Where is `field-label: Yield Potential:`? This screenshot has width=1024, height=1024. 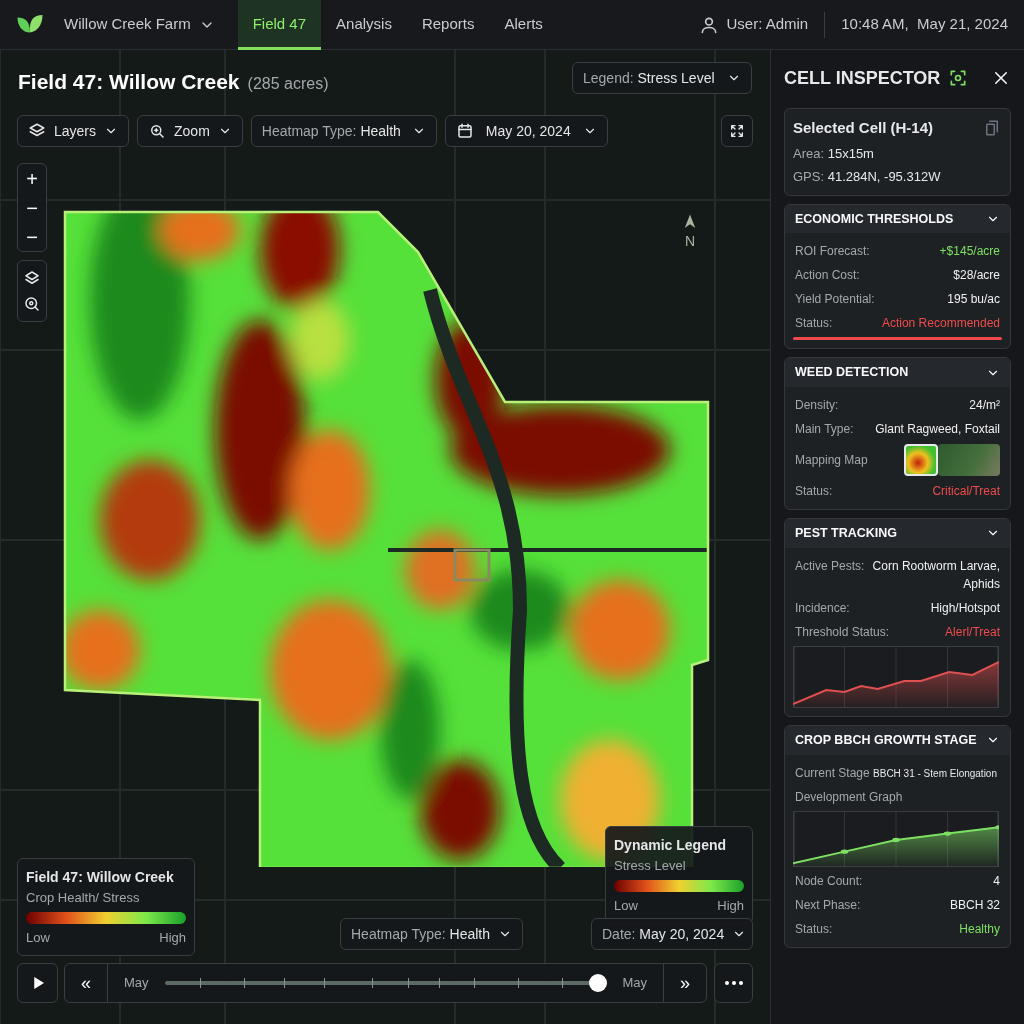 field-label: Yield Potential: is located at coordinates (835, 300).